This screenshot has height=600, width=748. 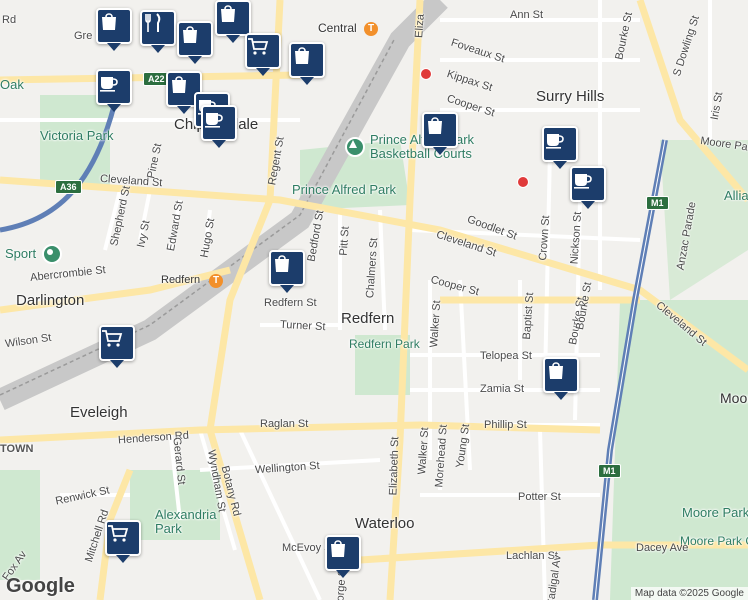 I want to click on street-label: Gre, so click(x=83, y=36).